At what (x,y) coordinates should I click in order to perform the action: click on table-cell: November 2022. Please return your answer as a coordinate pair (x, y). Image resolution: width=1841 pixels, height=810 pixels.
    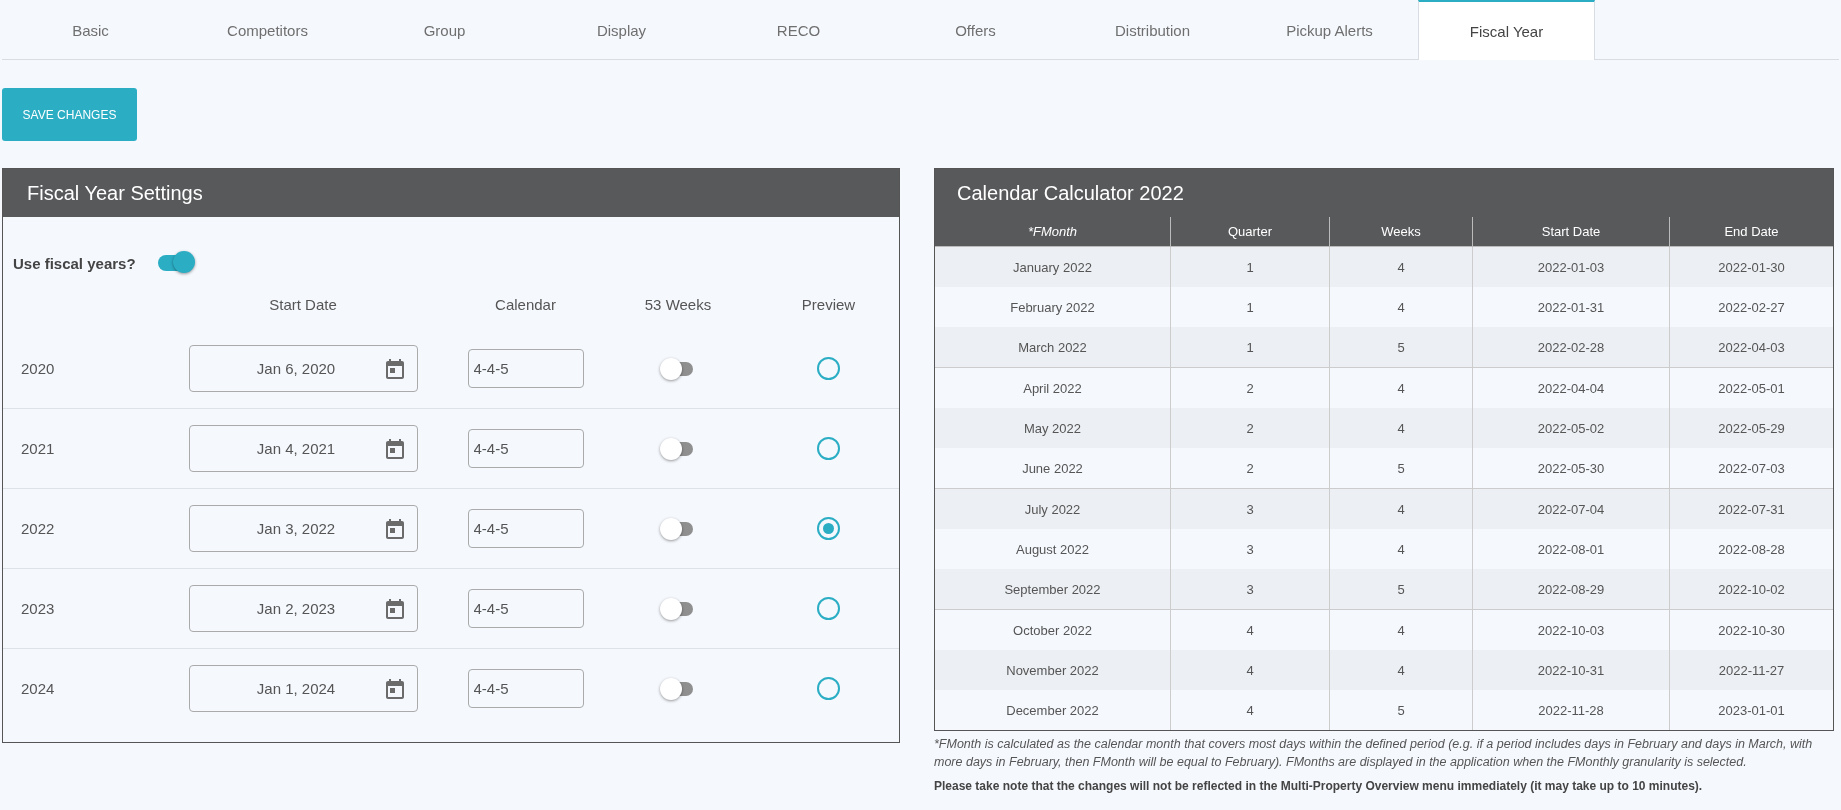
    Looking at the image, I should click on (1053, 670).